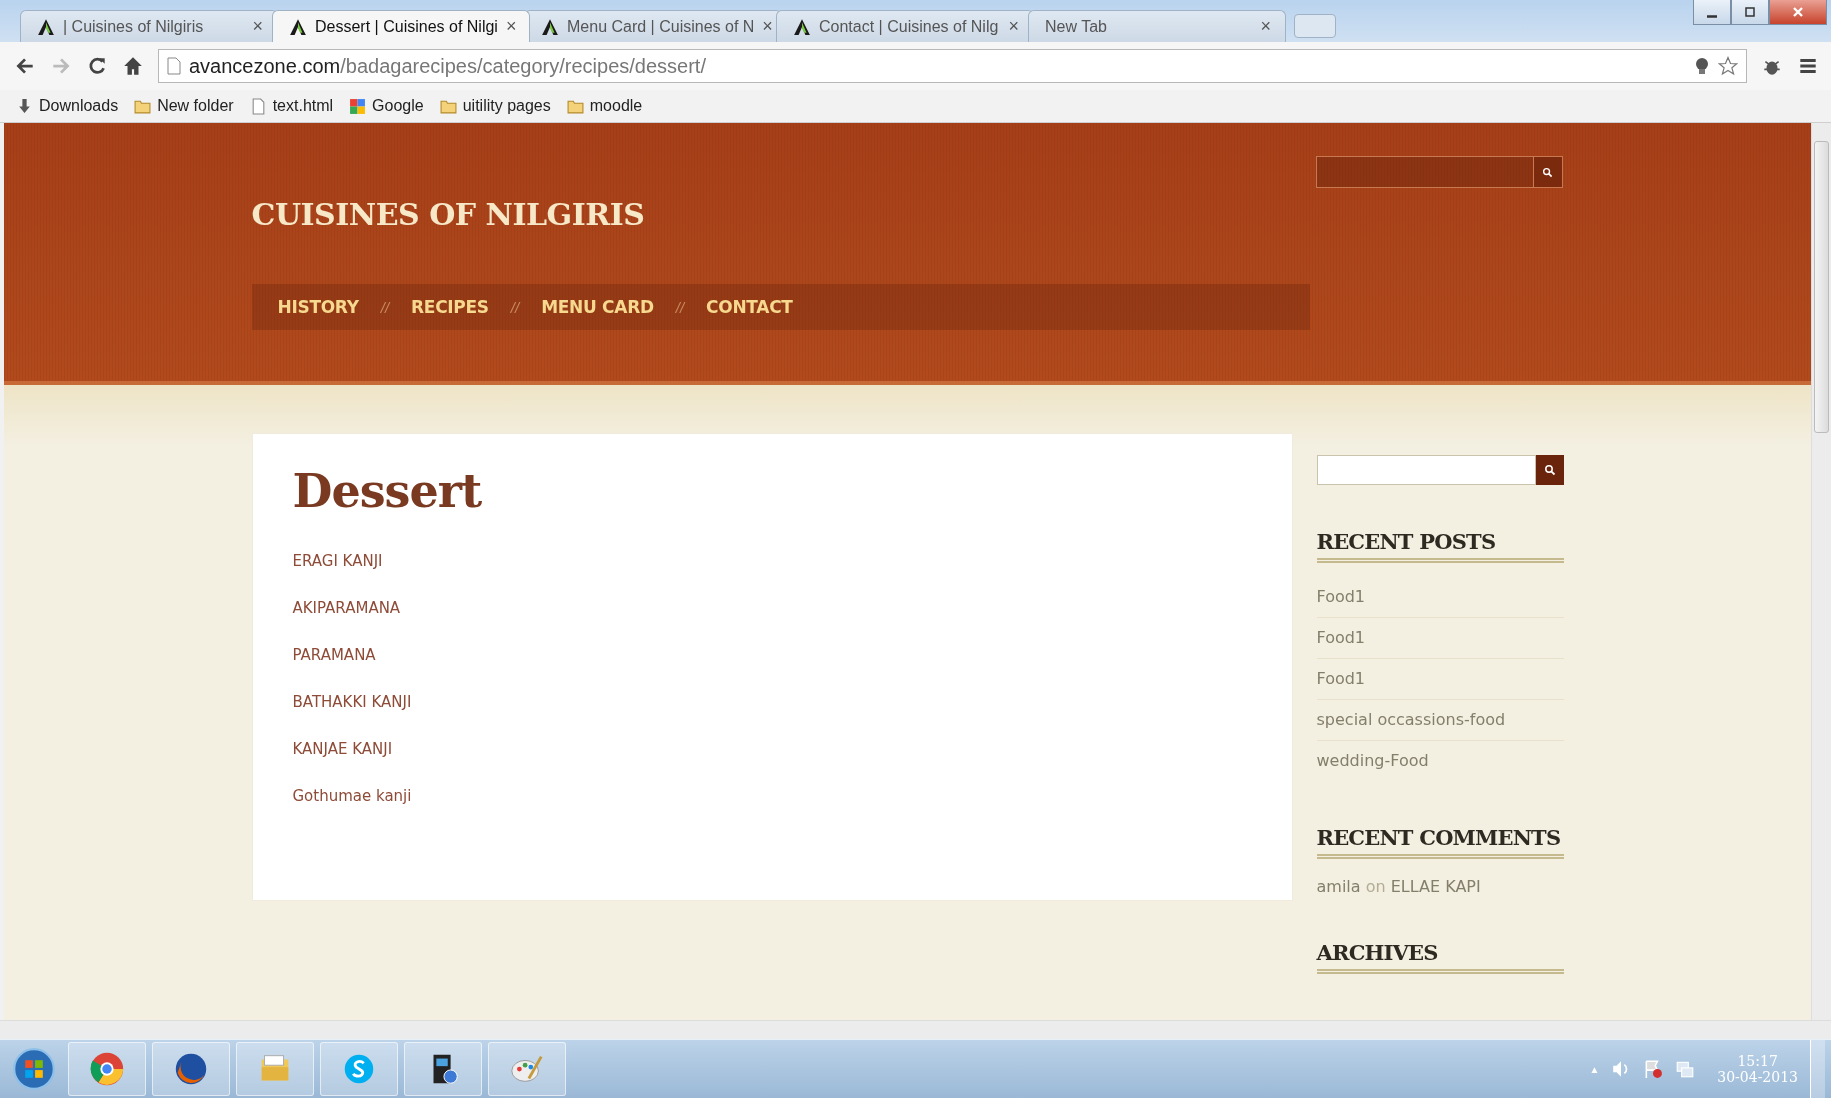 The width and height of the screenshot is (1831, 1098). I want to click on recent-comment: amila on ELLAE KAPI, so click(1399, 886).